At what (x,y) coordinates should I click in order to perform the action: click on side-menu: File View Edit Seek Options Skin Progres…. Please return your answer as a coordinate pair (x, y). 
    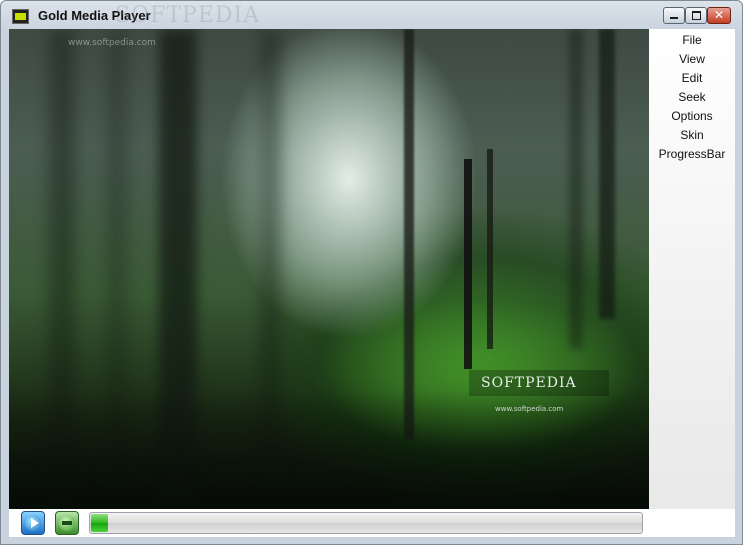
    Looking at the image, I should click on (692, 269).